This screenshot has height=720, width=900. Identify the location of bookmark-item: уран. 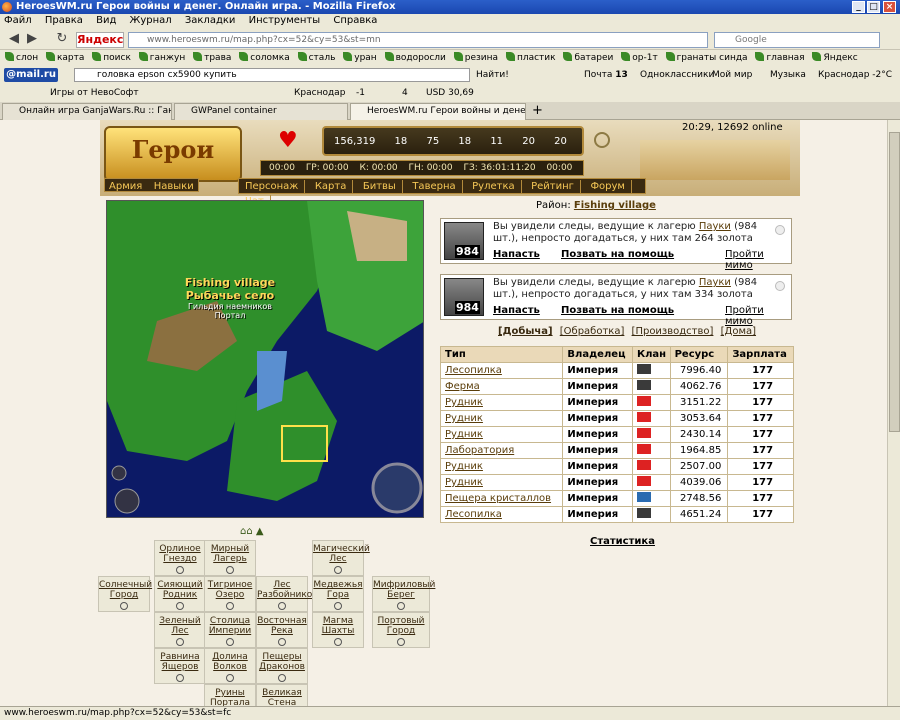
(357, 57).